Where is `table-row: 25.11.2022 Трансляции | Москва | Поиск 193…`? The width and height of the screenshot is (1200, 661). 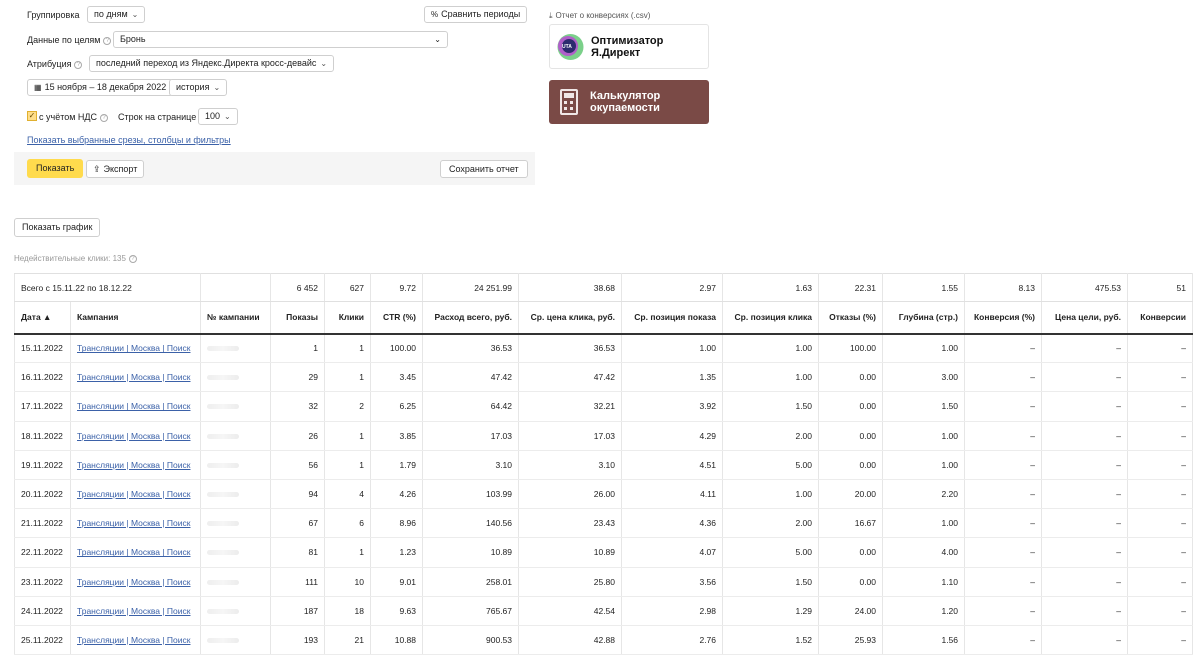 table-row: 25.11.2022 Трансляции | Москва | Поиск 193… is located at coordinates (604, 640).